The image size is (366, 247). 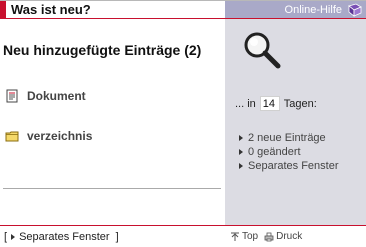 What do you see at coordinates (235, 236) in the screenshot?
I see `arrow-up-icon` at bounding box center [235, 236].